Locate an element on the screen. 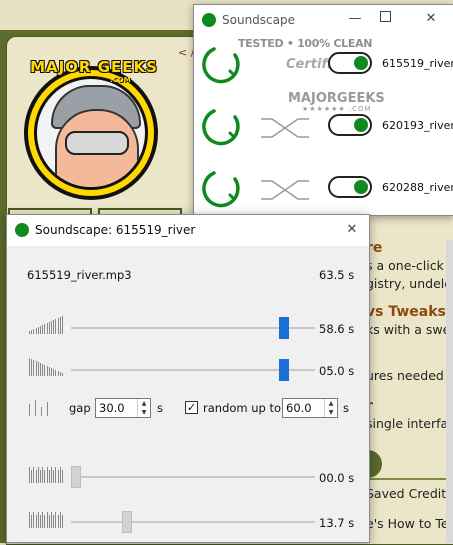  gap-value: 30.0 is located at coordinates (112, 408).